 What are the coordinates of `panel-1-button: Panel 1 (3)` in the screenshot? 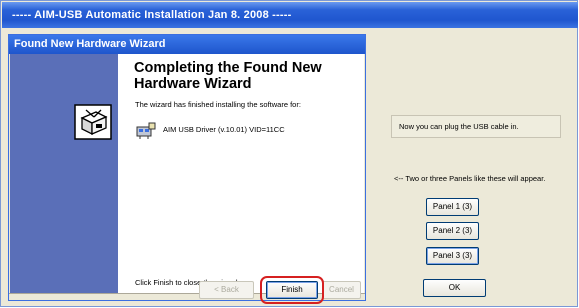 It's located at (452, 207).